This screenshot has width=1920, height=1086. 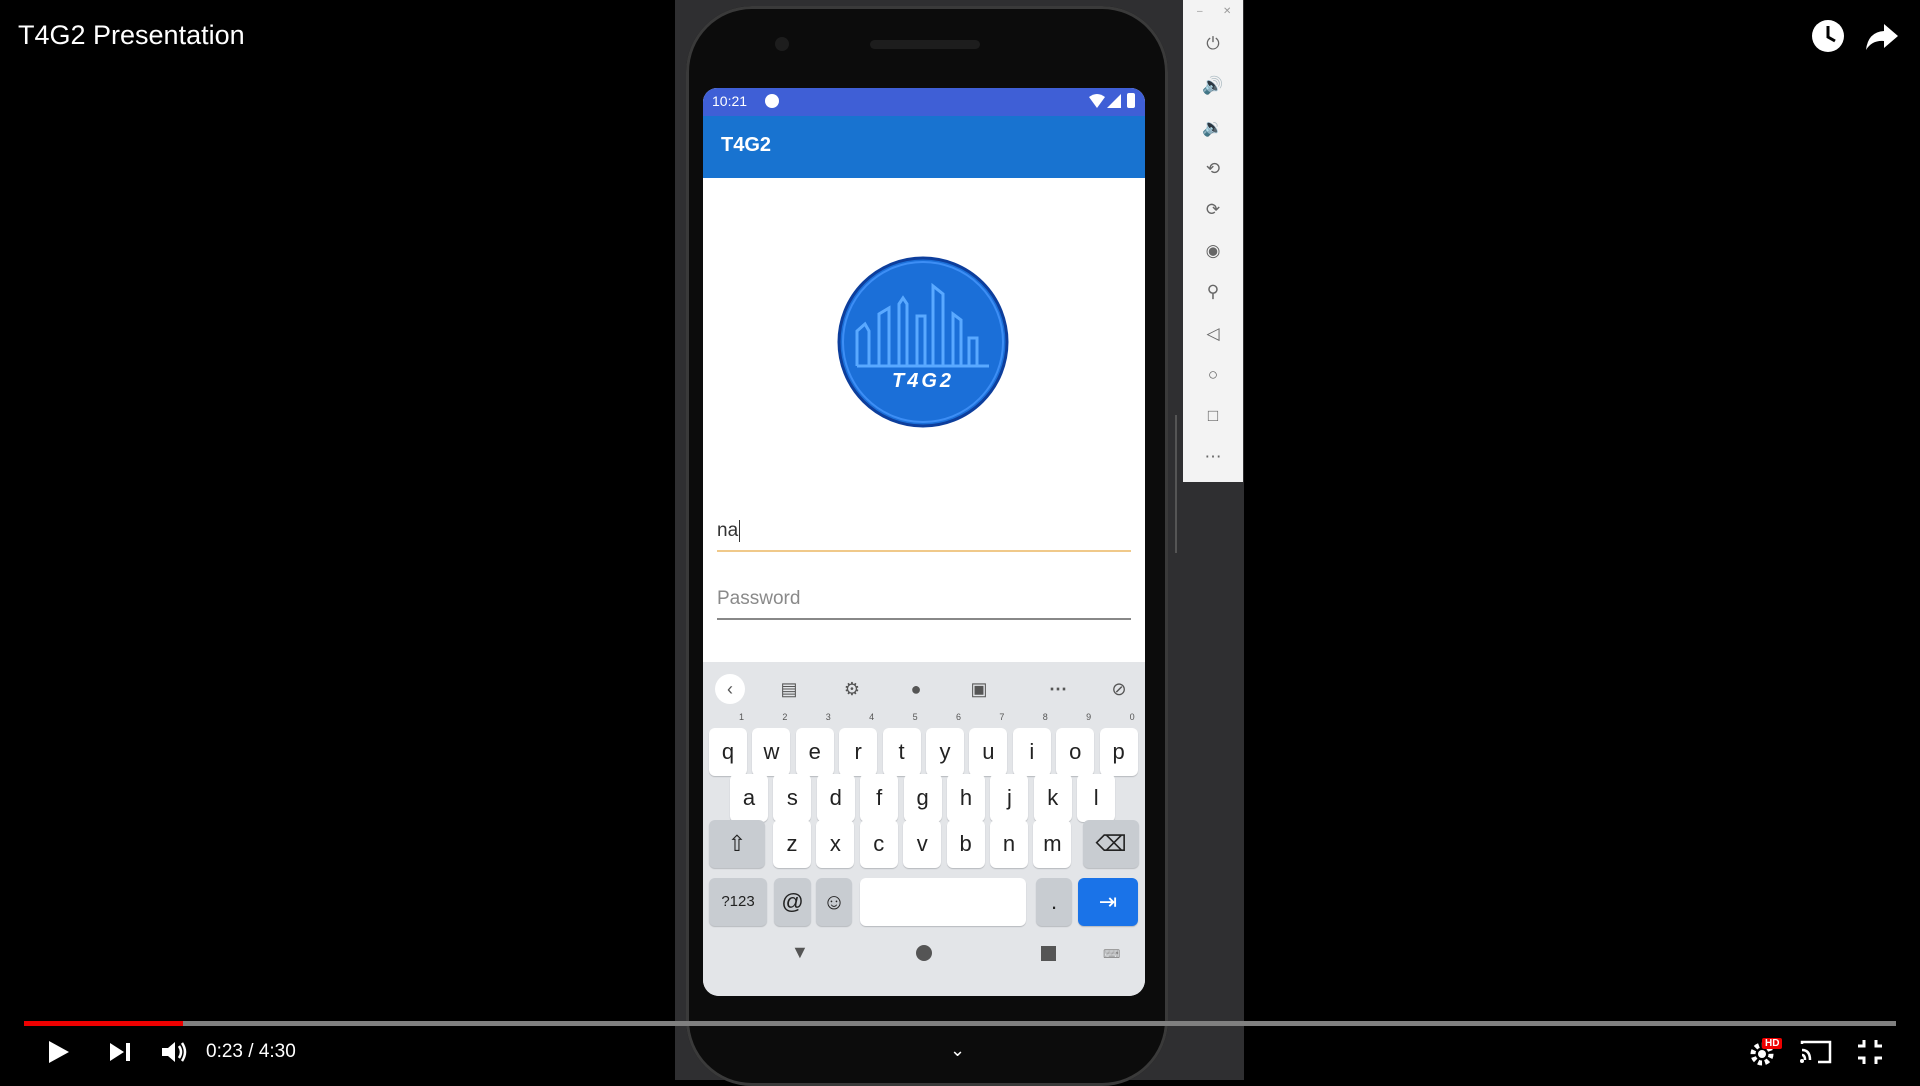 What do you see at coordinates (1213, 44) in the screenshot?
I see `power-icon: ⏻` at bounding box center [1213, 44].